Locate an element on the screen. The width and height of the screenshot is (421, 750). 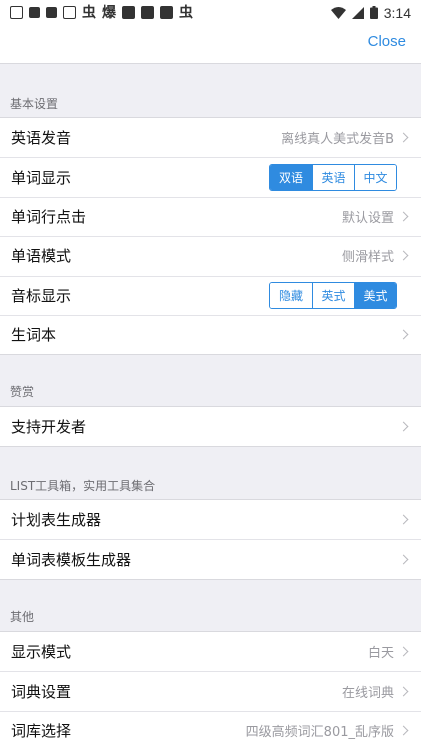
close-button: Close is located at coordinates (387, 41).